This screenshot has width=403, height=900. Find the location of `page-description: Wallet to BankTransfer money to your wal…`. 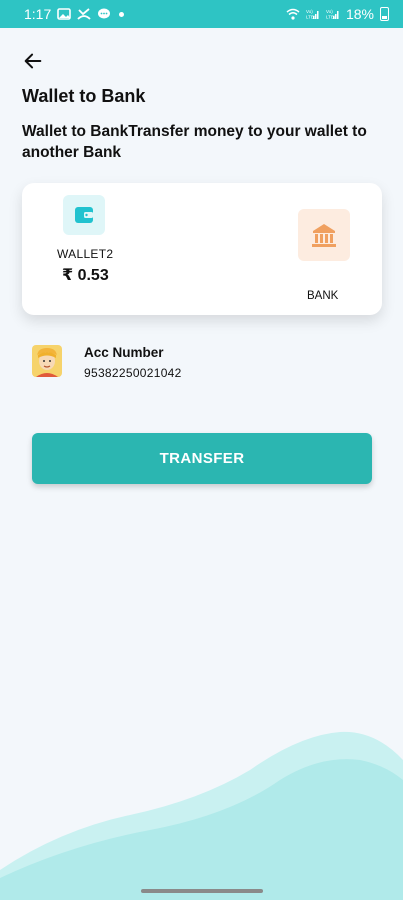

page-description: Wallet to BankTransfer money to your wal… is located at coordinates (194, 142).